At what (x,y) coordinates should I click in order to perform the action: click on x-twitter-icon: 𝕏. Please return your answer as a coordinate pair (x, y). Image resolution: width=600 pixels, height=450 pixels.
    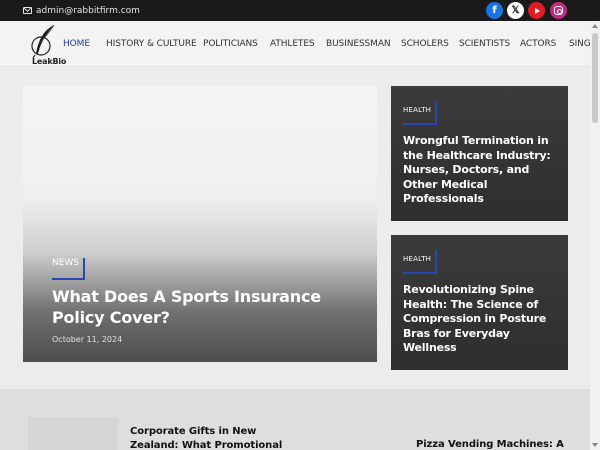
    Looking at the image, I should click on (515, 10).